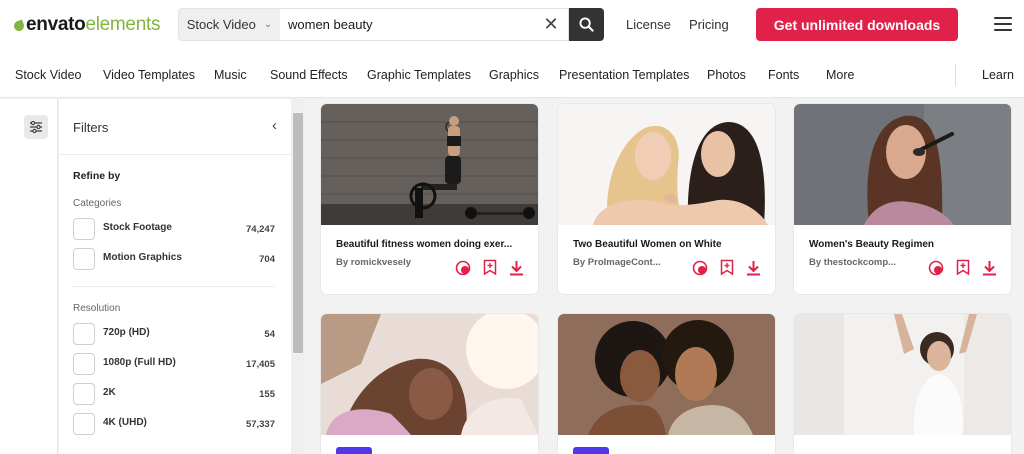 The height and width of the screenshot is (454, 1024). Describe the element at coordinates (904, 244) in the screenshot. I see `card-title: Women's Beauty Regimen` at that location.